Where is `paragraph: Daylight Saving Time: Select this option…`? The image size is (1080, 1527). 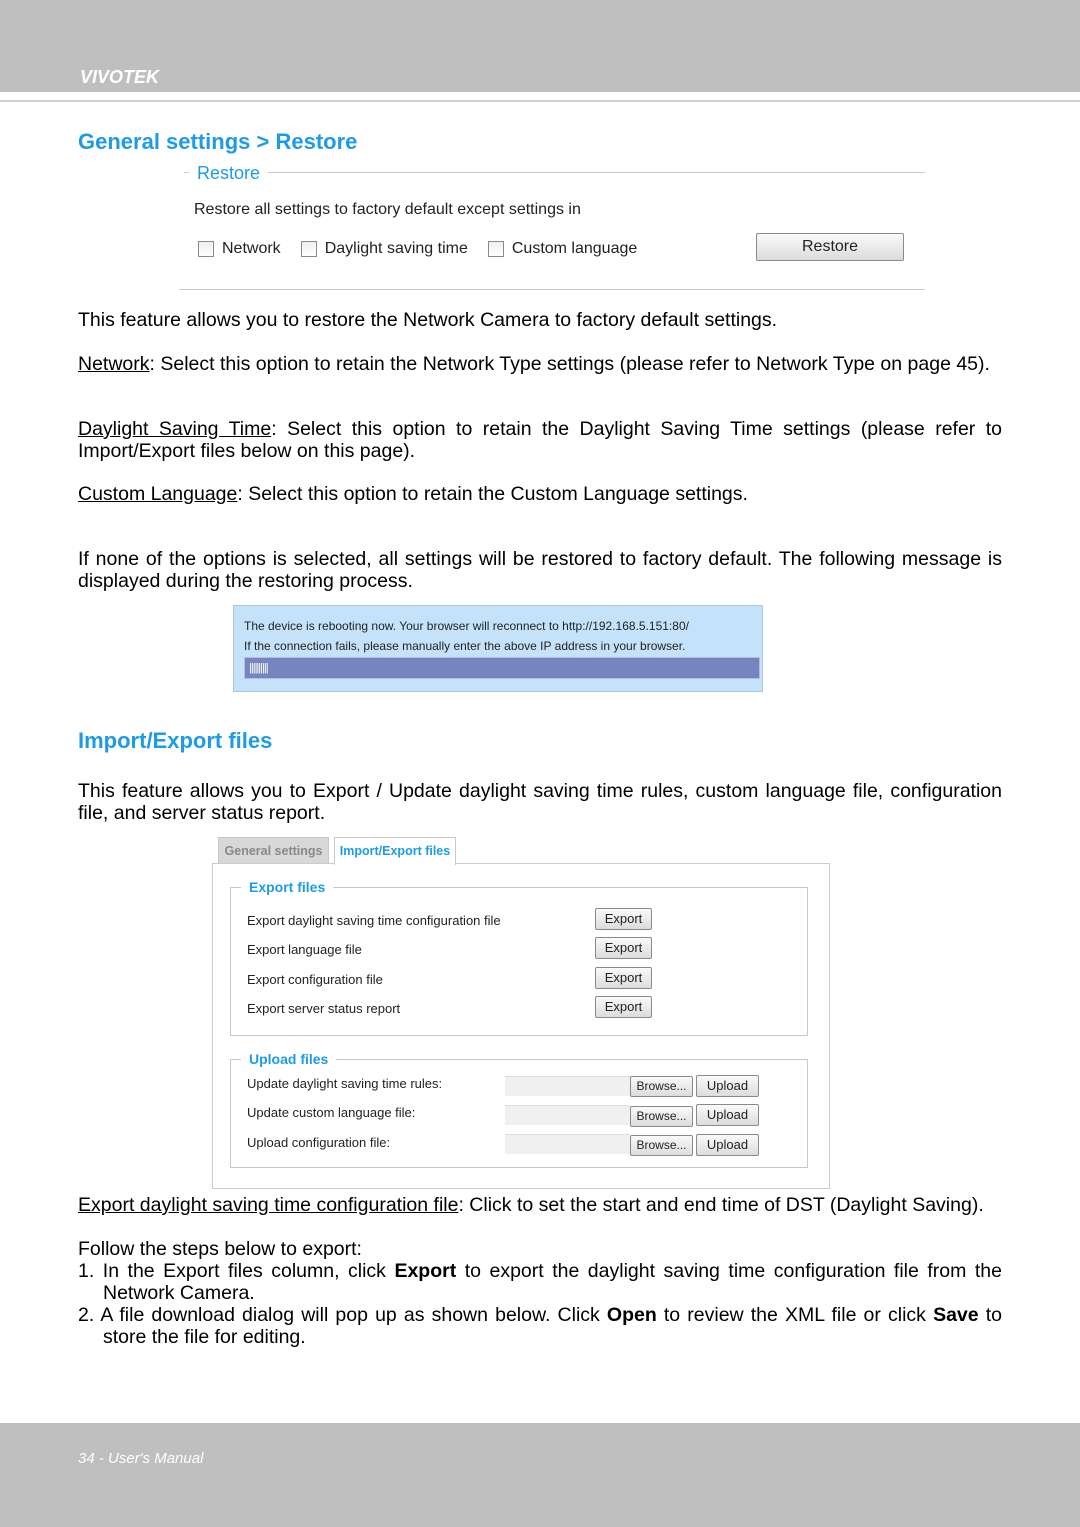 paragraph: Daylight Saving Time: Select this option… is located at coordinates (540, 440).